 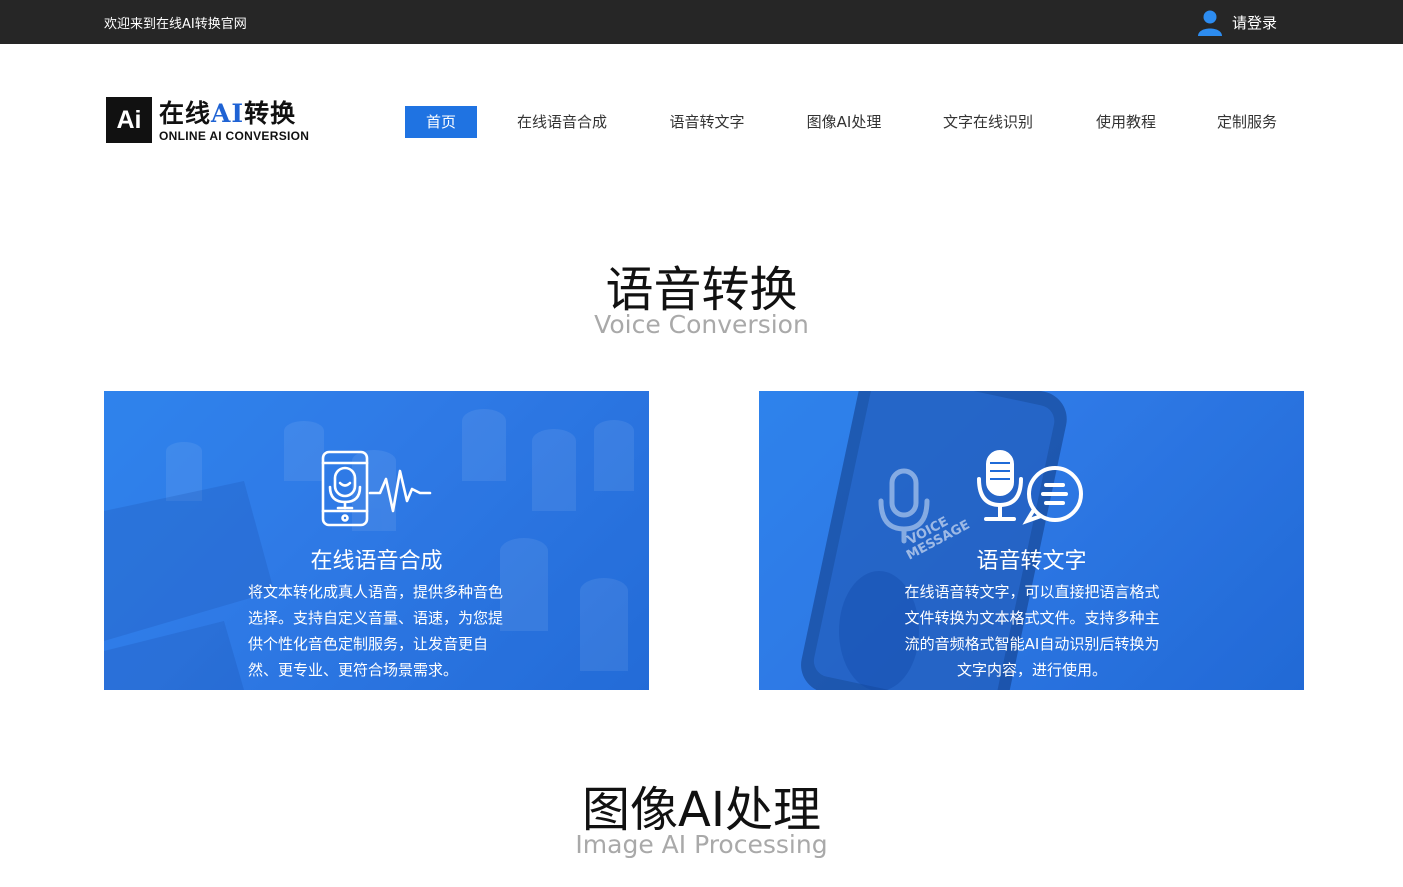 I want to click on main-nav: 首页 在线语音合成 语音转文字 图像AI处理 文字在线识别 使用教程 定制服务, so click(x=701, y=122).